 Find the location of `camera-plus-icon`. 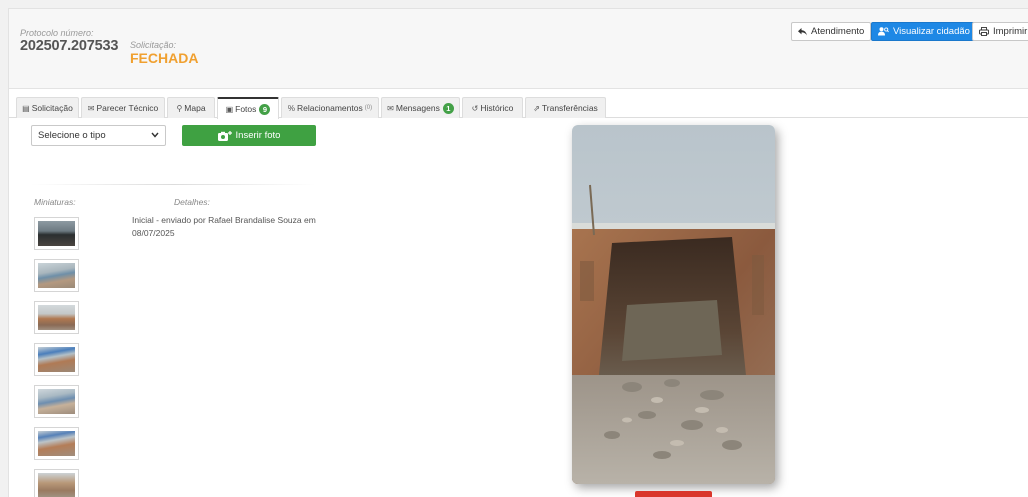

camera-plus-icon is located at coordinates (224, 135).